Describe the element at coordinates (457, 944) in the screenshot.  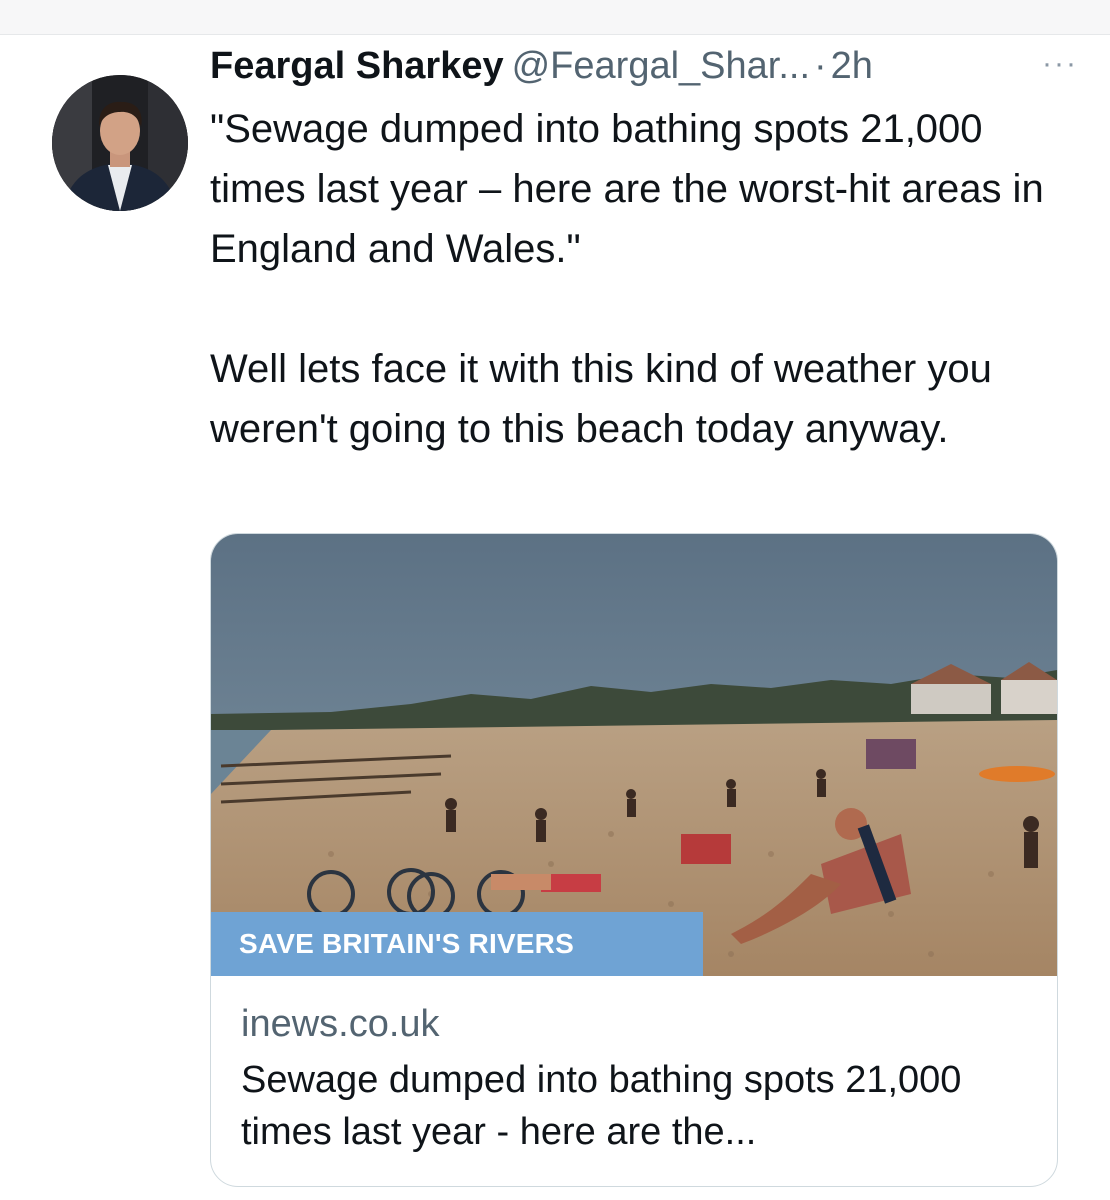
I see `card-image-tag: SAVE BRITAIN'S RIVERS` at that location.